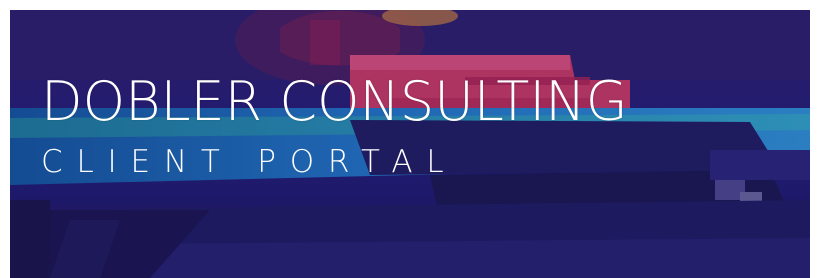 This screenshot has height=278, width=820. I want to click on page-subtitle: CLIENT PORTAL, so click(249, 162).